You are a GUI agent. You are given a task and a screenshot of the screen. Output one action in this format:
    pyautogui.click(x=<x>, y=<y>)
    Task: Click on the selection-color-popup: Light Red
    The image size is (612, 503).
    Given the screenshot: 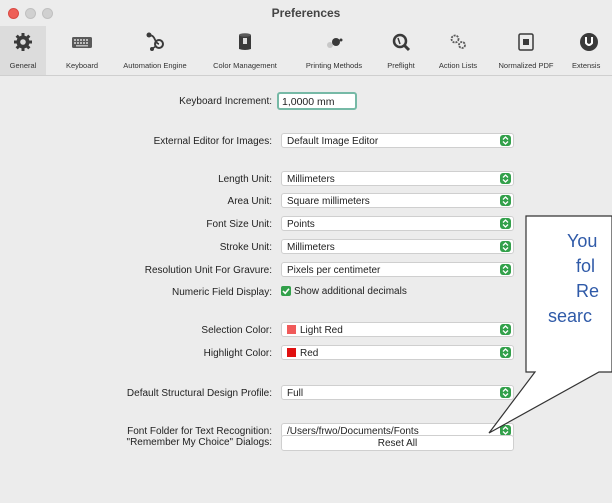 What is the action you would take?
    pyautogui.click(x=397, y=329)
    